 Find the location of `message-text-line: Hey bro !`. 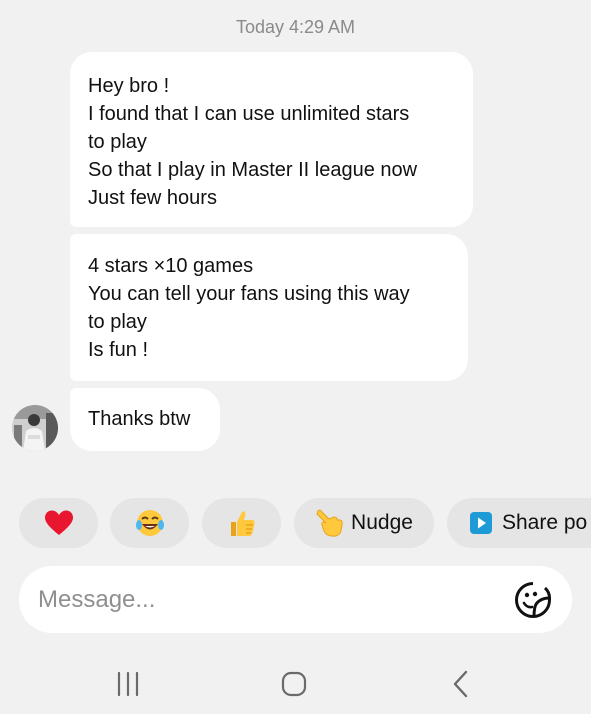

message-text-line: Hey bro ! is located at coordinates (129, 86).